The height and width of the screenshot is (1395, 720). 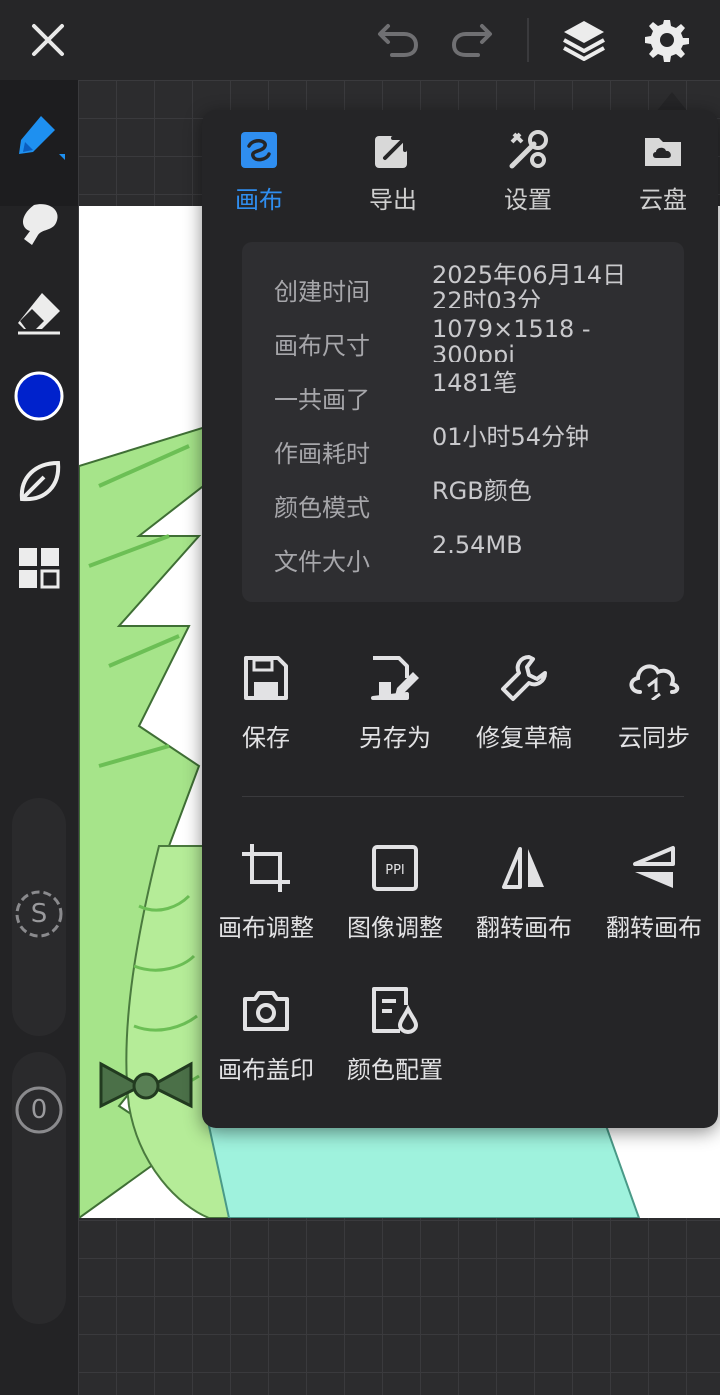 I want to click on top-toolbar, so click(x=360, y=40).